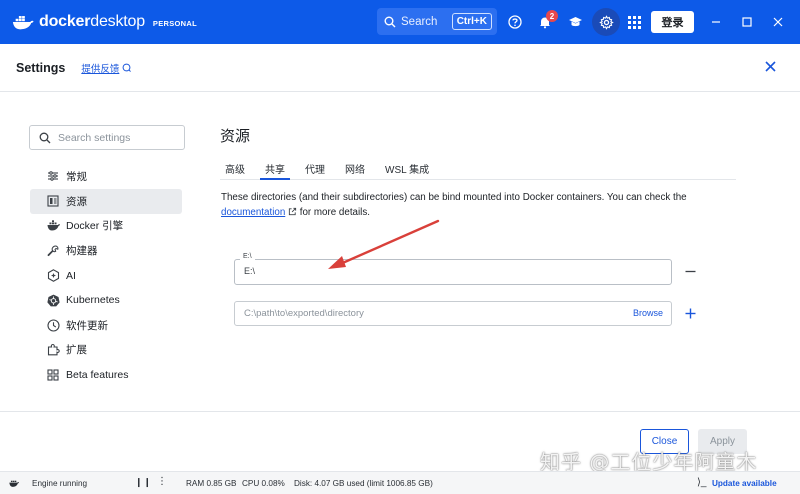  What do you see at coordinates (249, 271) in the screenshot?
I see `shared-directory-value: E:\` at bounding box center [249, 271].